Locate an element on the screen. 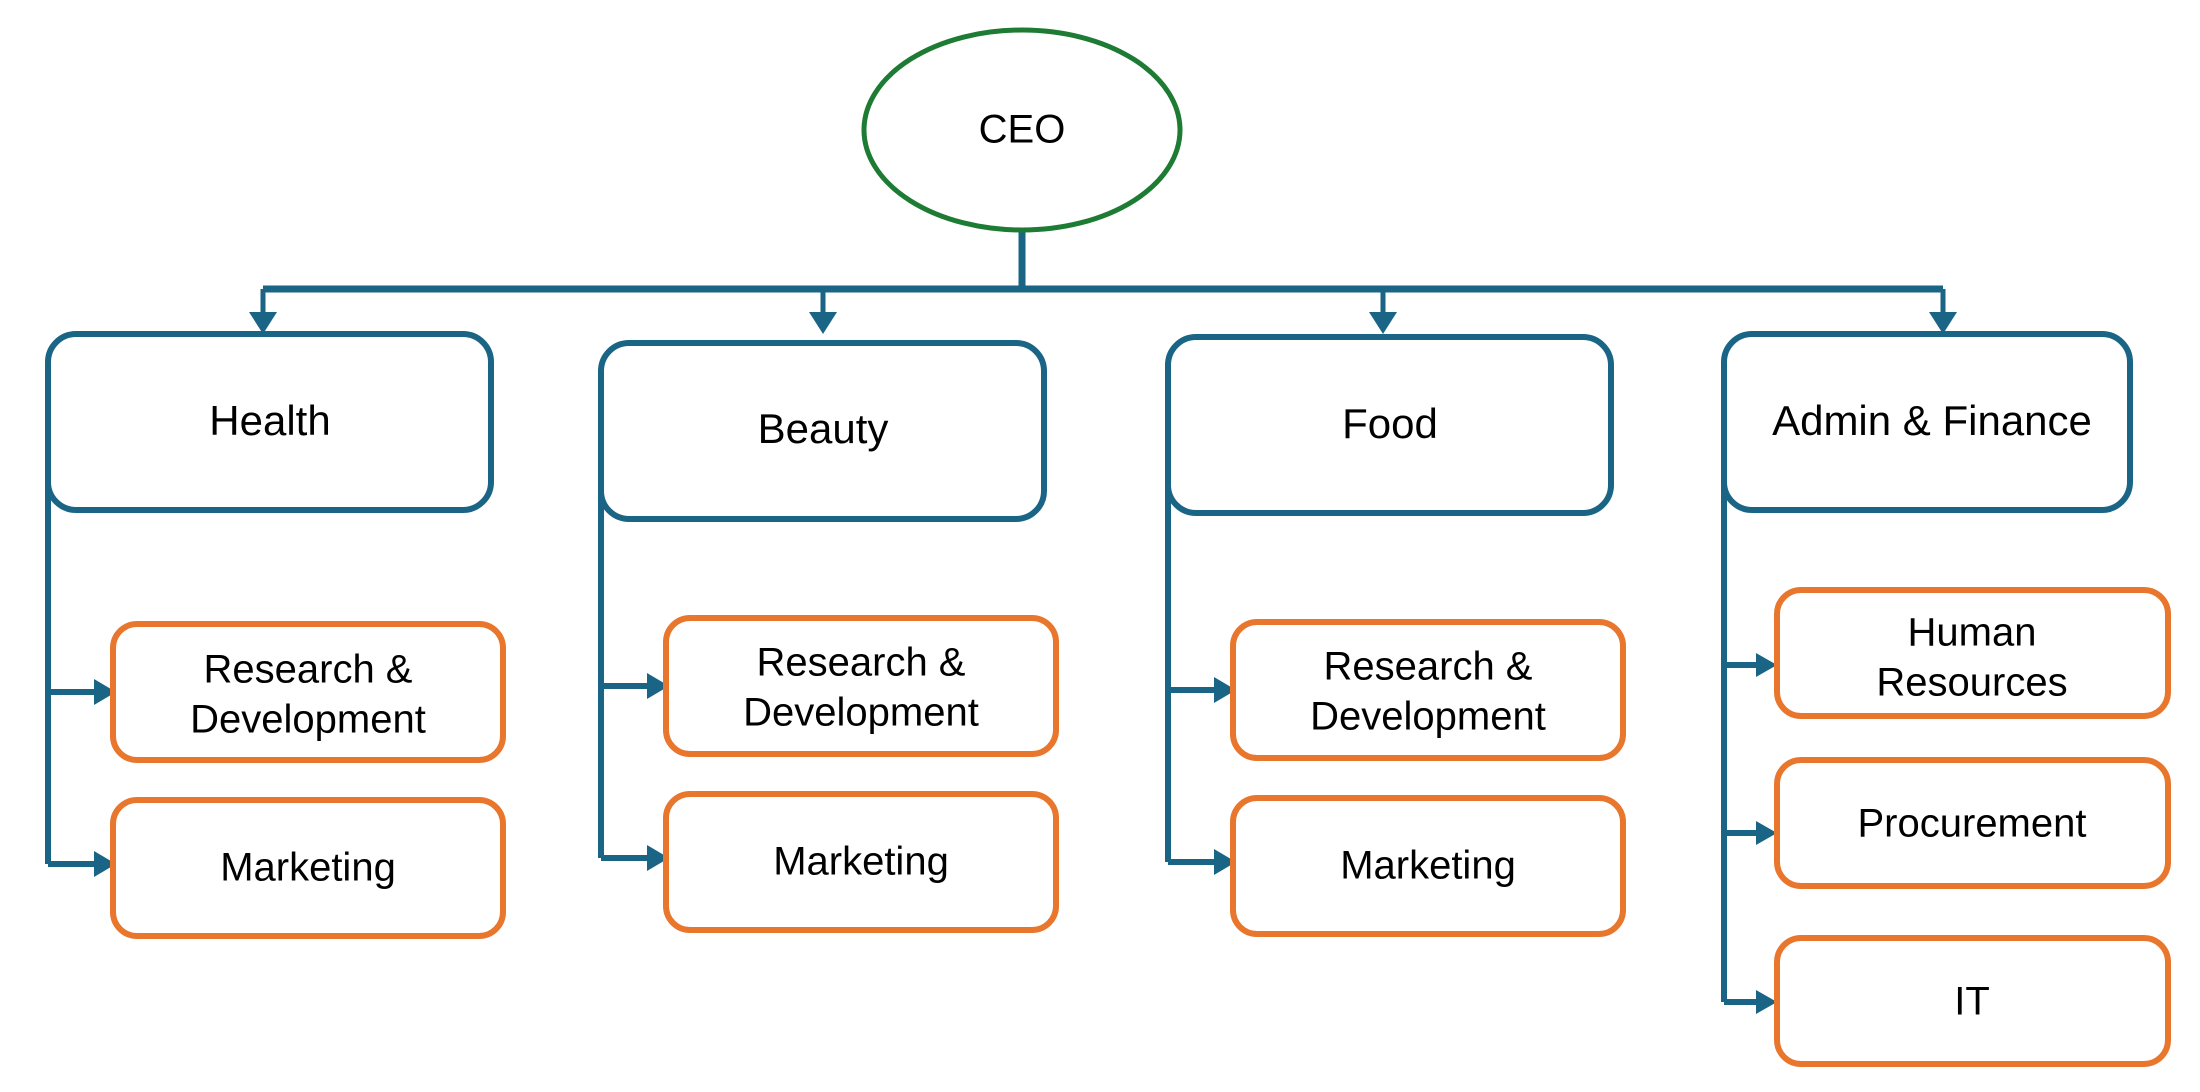 This screenshot has height=1092, width=2200. node-food-marketing: Marketing is located at coordinates (1428, 866).